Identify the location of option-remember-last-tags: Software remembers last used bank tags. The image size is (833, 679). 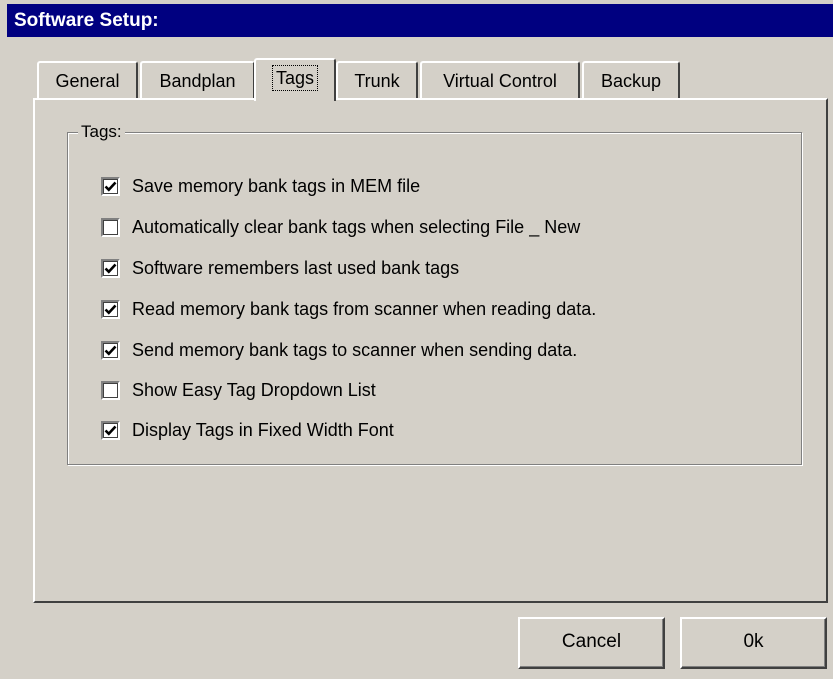
(280, 268).